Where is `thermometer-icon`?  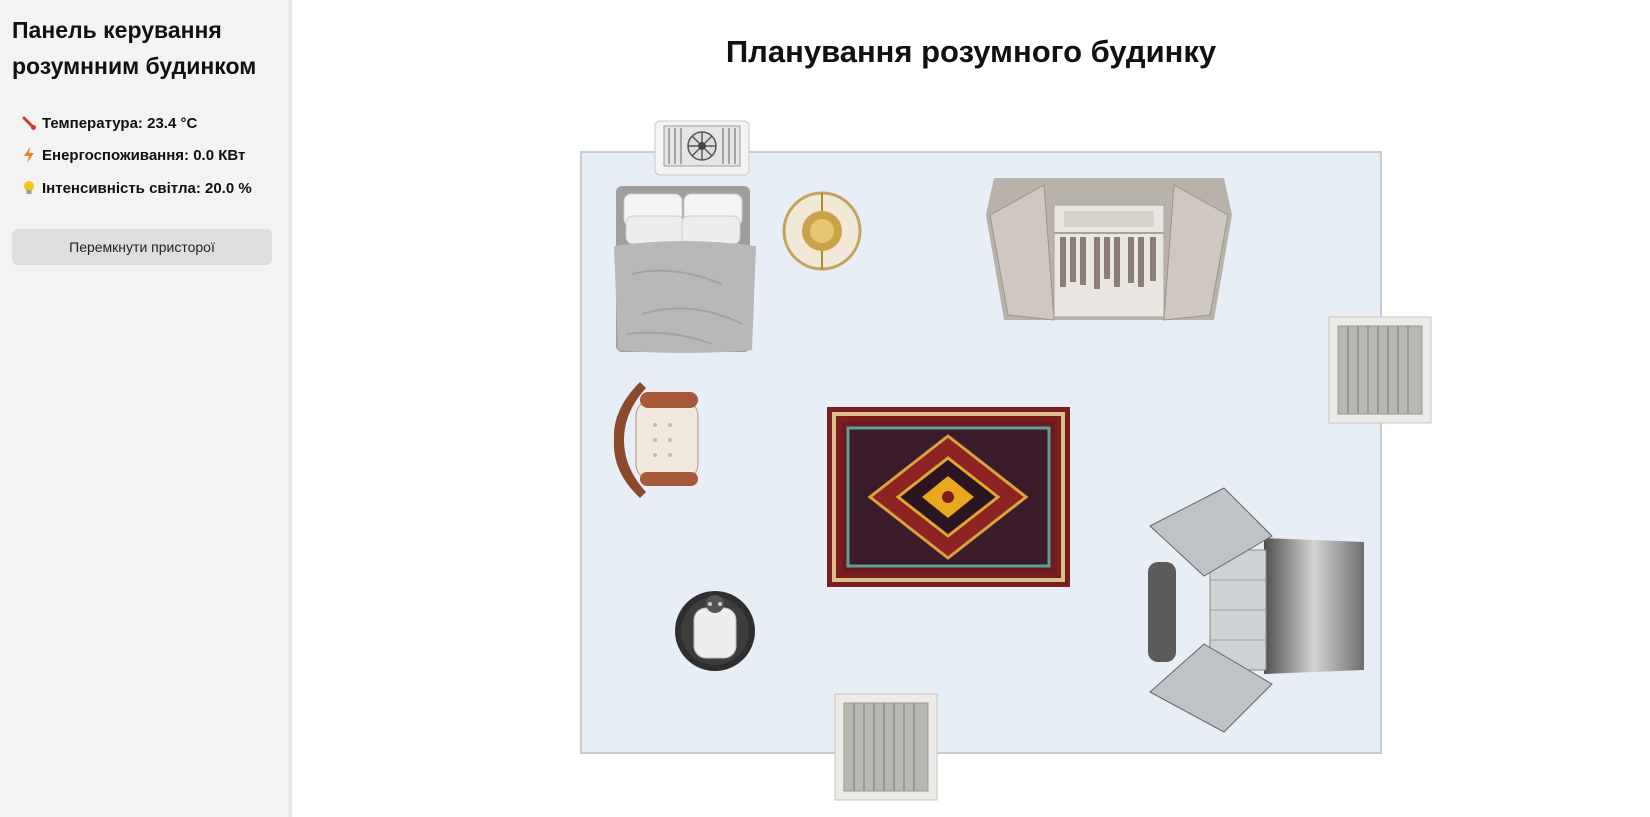
thermometer-icon is located at coordinates (29, 123).